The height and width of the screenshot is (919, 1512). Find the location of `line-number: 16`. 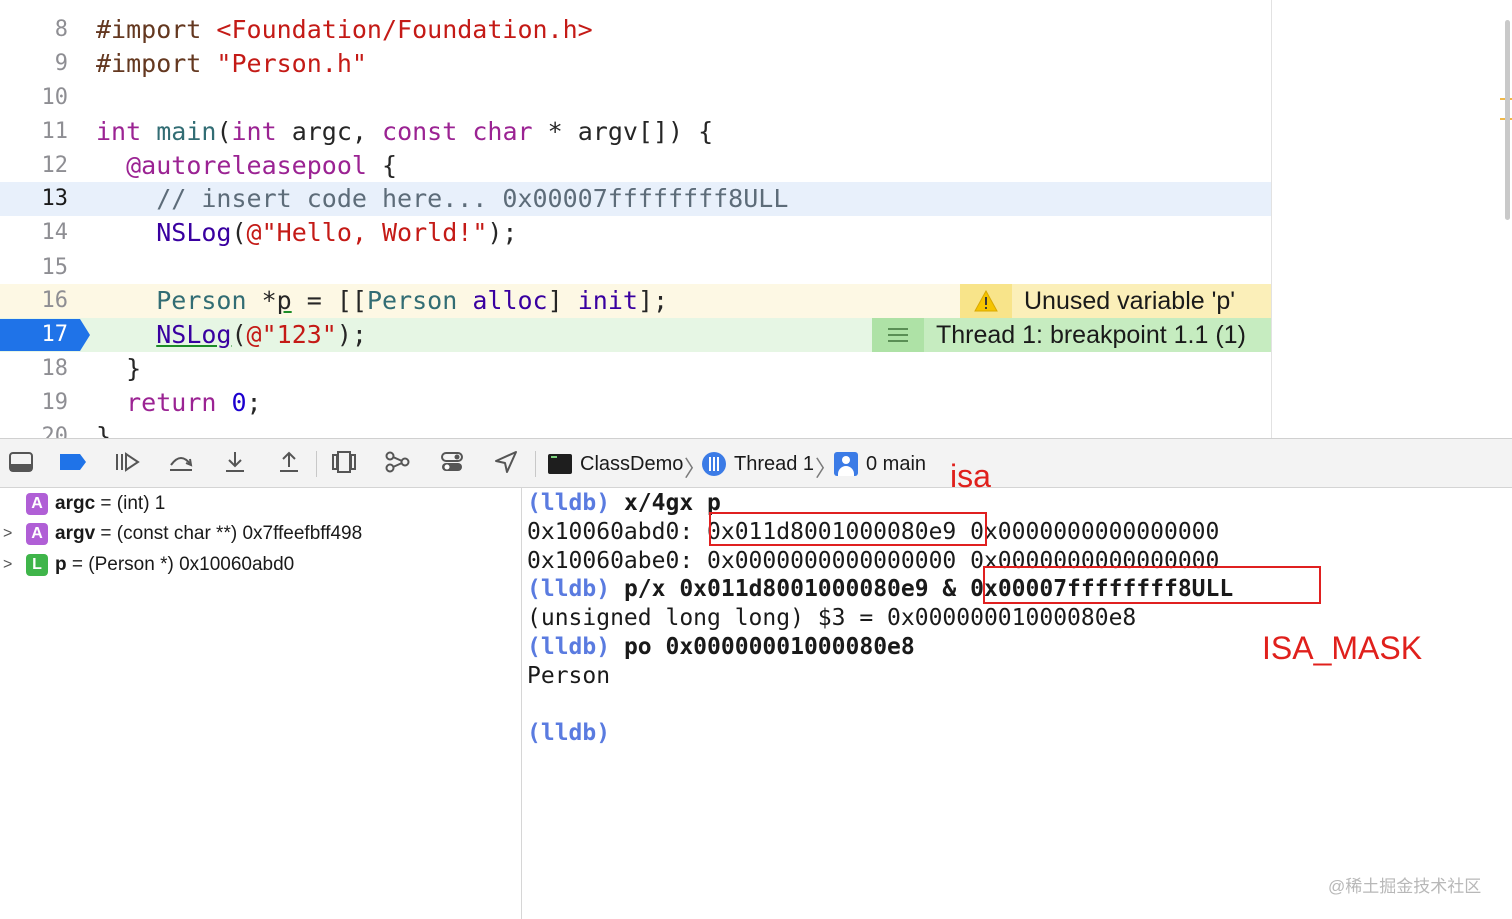

line-number: 16 is located at coordinates (55, 300).